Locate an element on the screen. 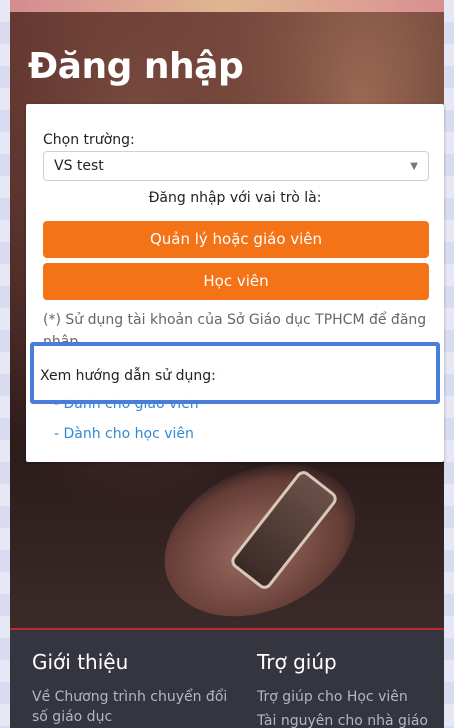 The width and height of the screenshot is (454, 728). footer-about-title: Giới thiệu is located at coordinates (80, 662).